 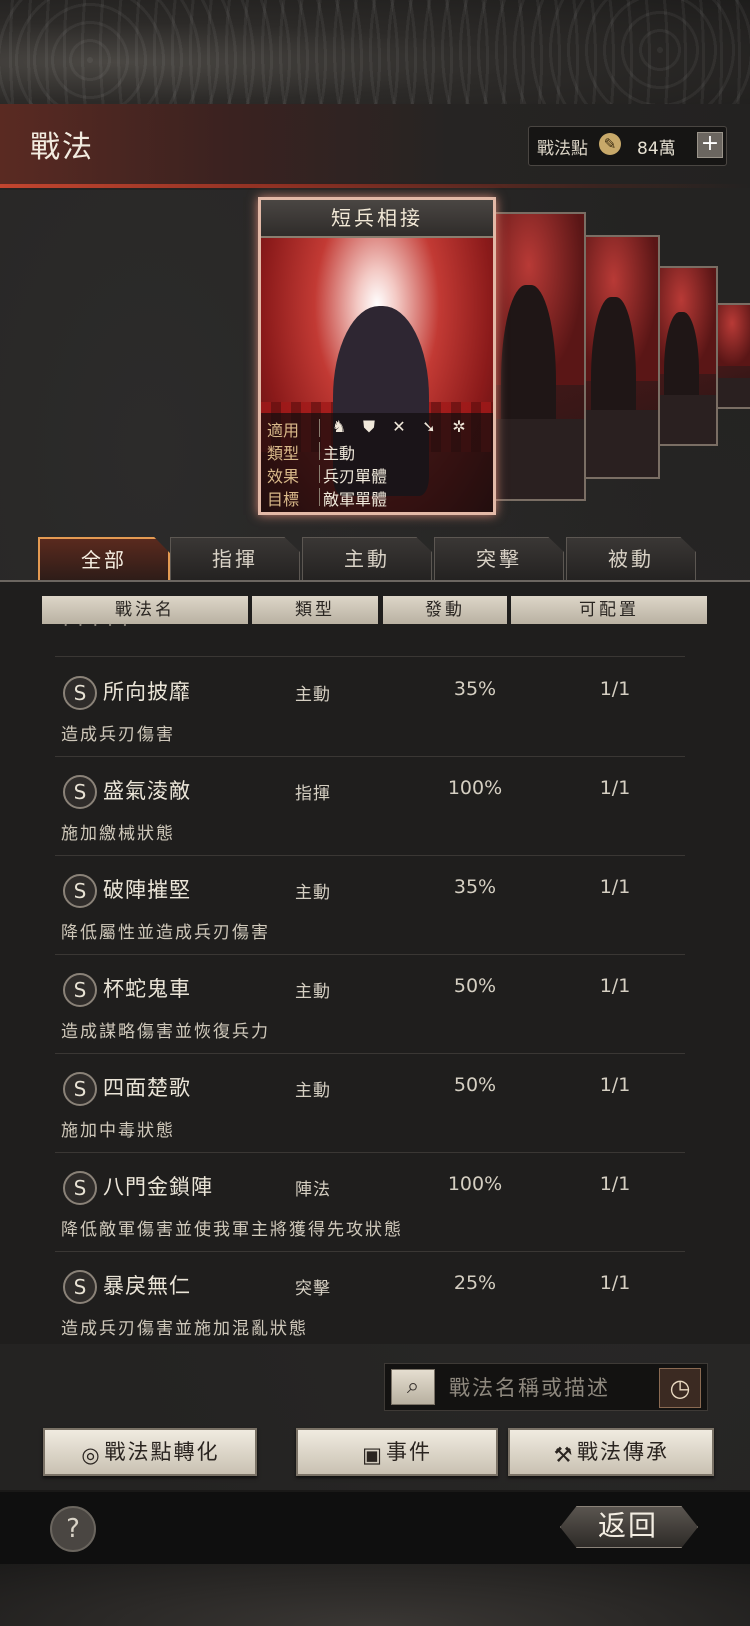 What do you see at coordinates (373, 1455) in the screenshot?
I see `scroll-icon: ▣` at bounding box center [373, 1455].